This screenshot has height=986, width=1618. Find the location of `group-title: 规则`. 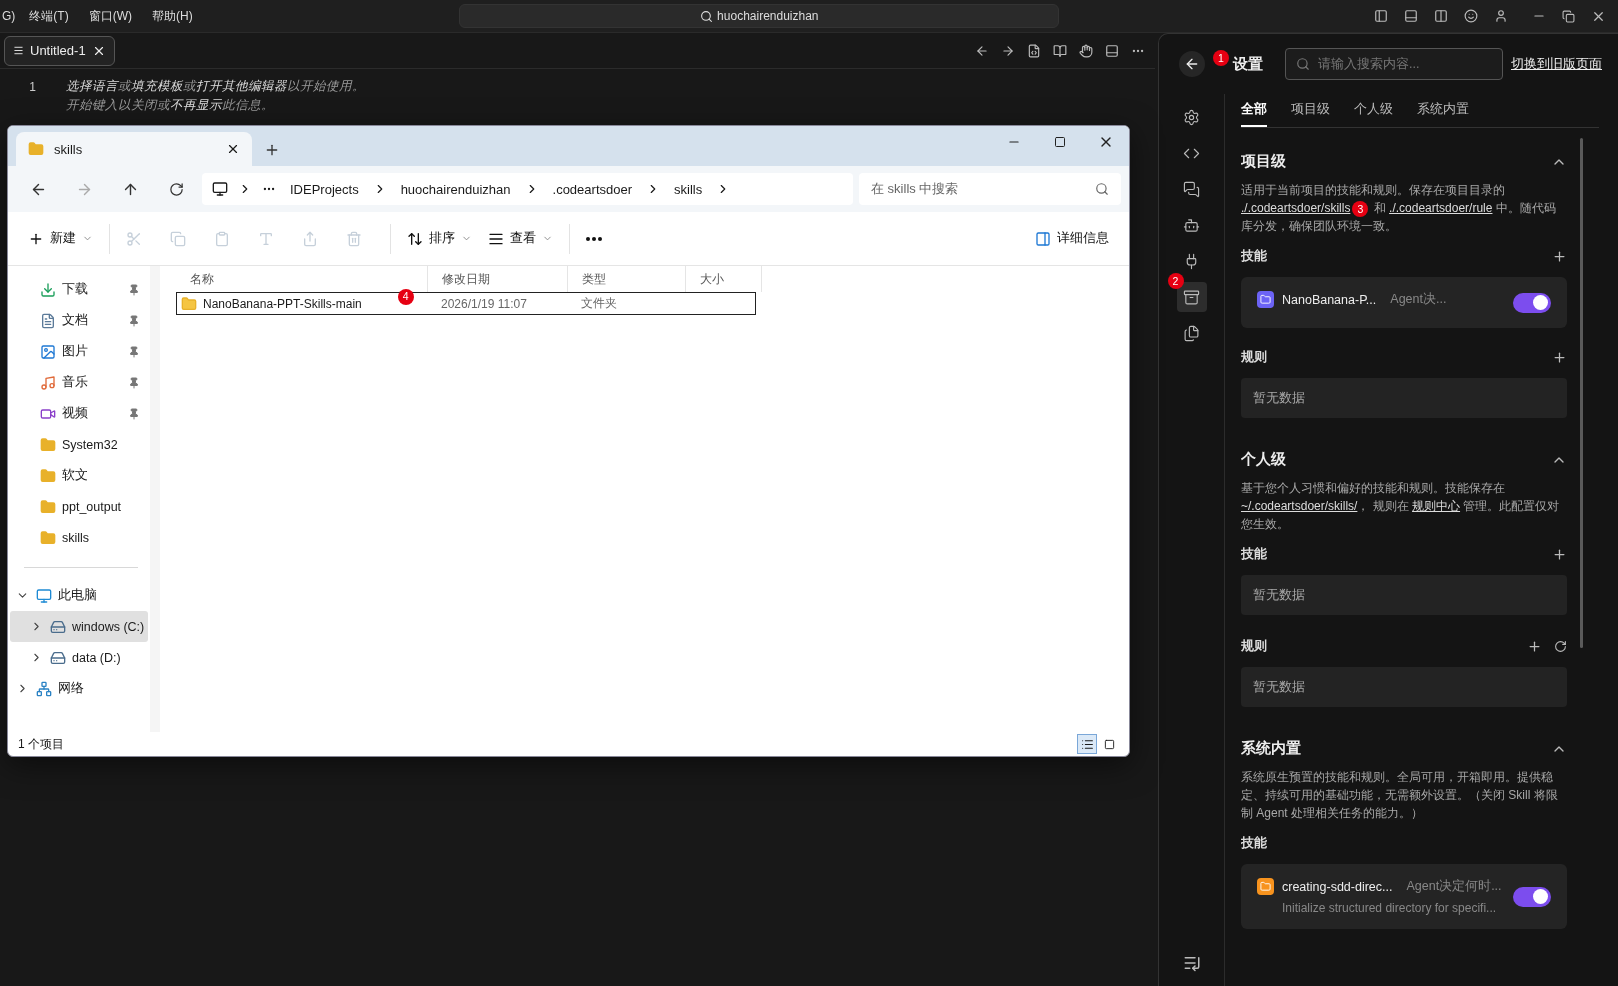

group-title: 规则 is located at coordinates (1254, 357).